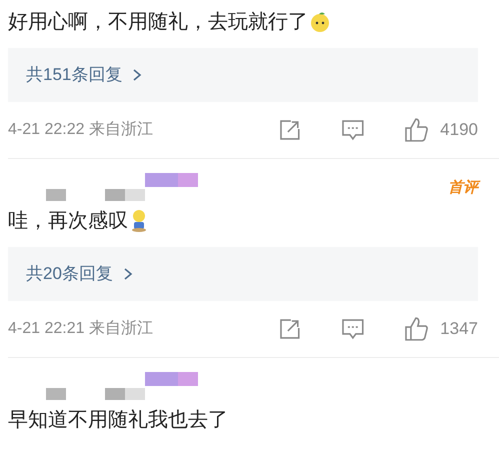 This screenshot has width=499, height=469. What do you see at coordinates (118, 420) in the screenshot?
I see `comment-text: 早知道不用随礼我也去了` at bounding box center [118, 420].